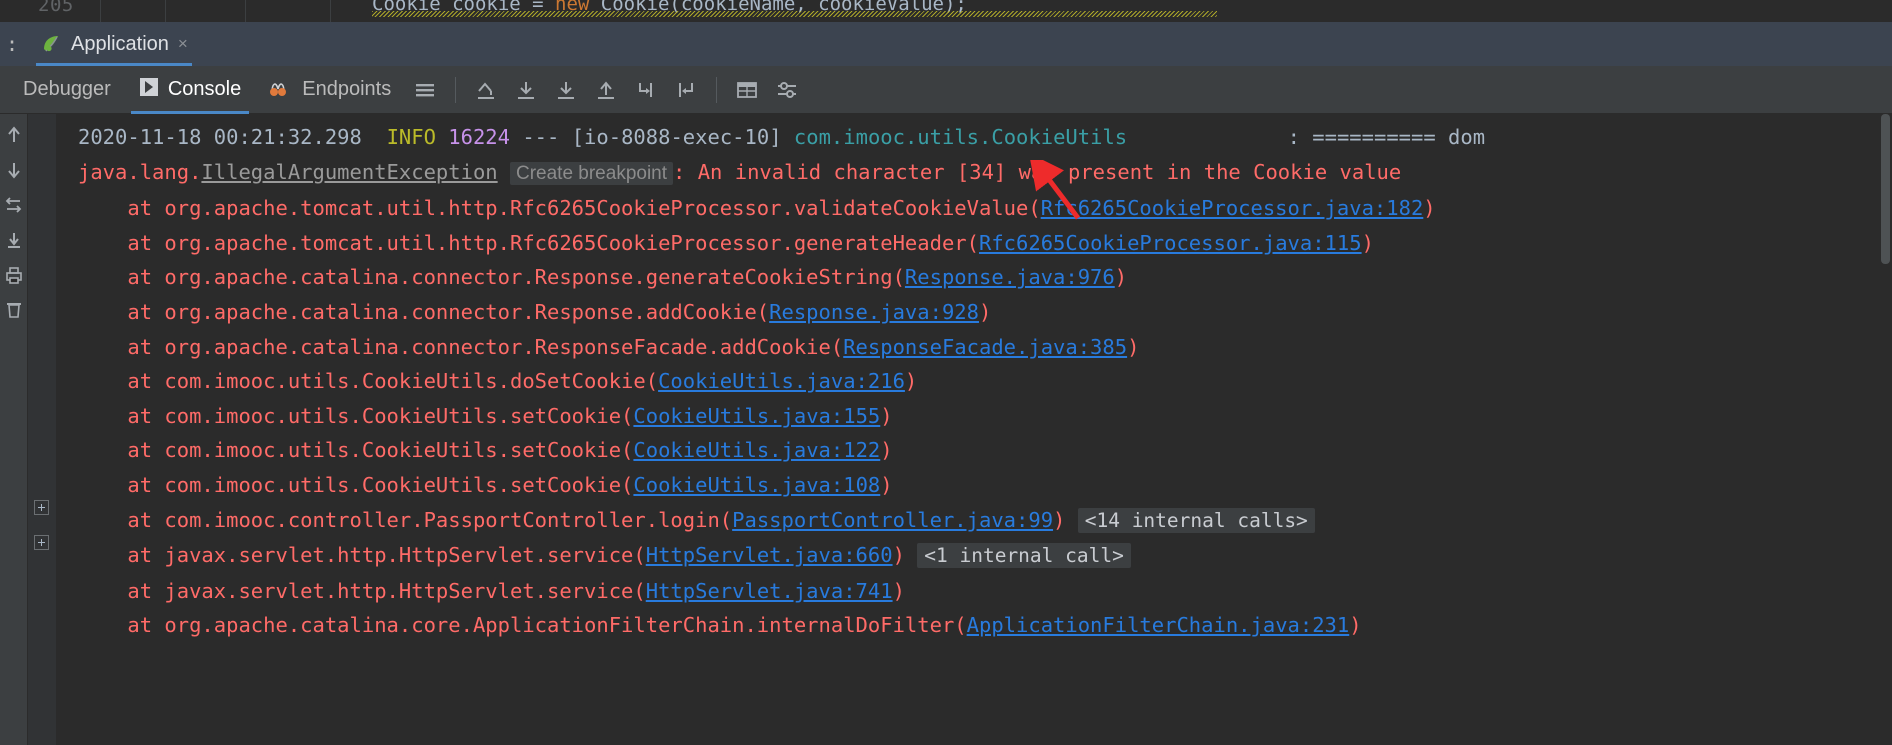  What do you see at coordinates (67, 89) in the screenshot?
I see `tab-debugger-label: Debugger` at bounding box center [67, 89].